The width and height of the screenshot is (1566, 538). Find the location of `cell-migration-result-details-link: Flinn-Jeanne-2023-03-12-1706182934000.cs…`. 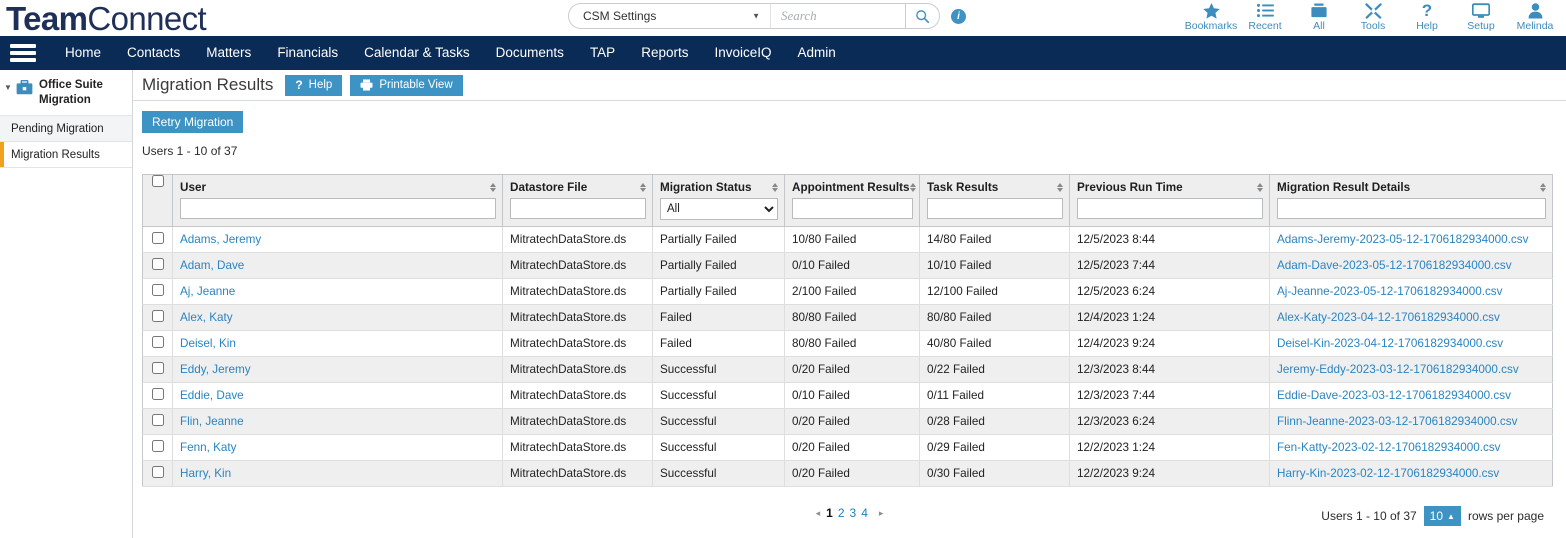

cell-migration-result-details-link: Flinn-Jeanne-2023-03-12-1706182934000.cs… is located at coordinates (1397, 421).